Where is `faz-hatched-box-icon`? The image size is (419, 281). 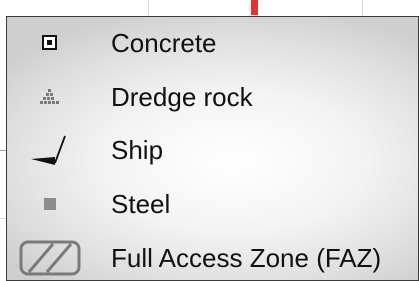 faz-hatched-box-icon is located at coordinates (50, 258).